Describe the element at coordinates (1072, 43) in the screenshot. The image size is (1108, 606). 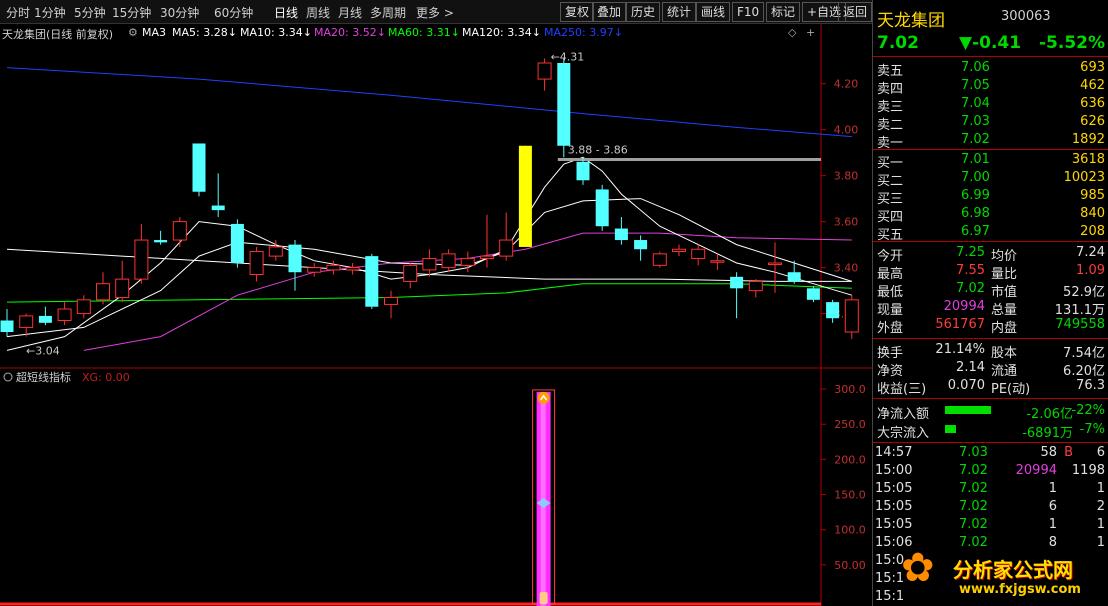
I see `price-change-pct: -5.52%` at that location.